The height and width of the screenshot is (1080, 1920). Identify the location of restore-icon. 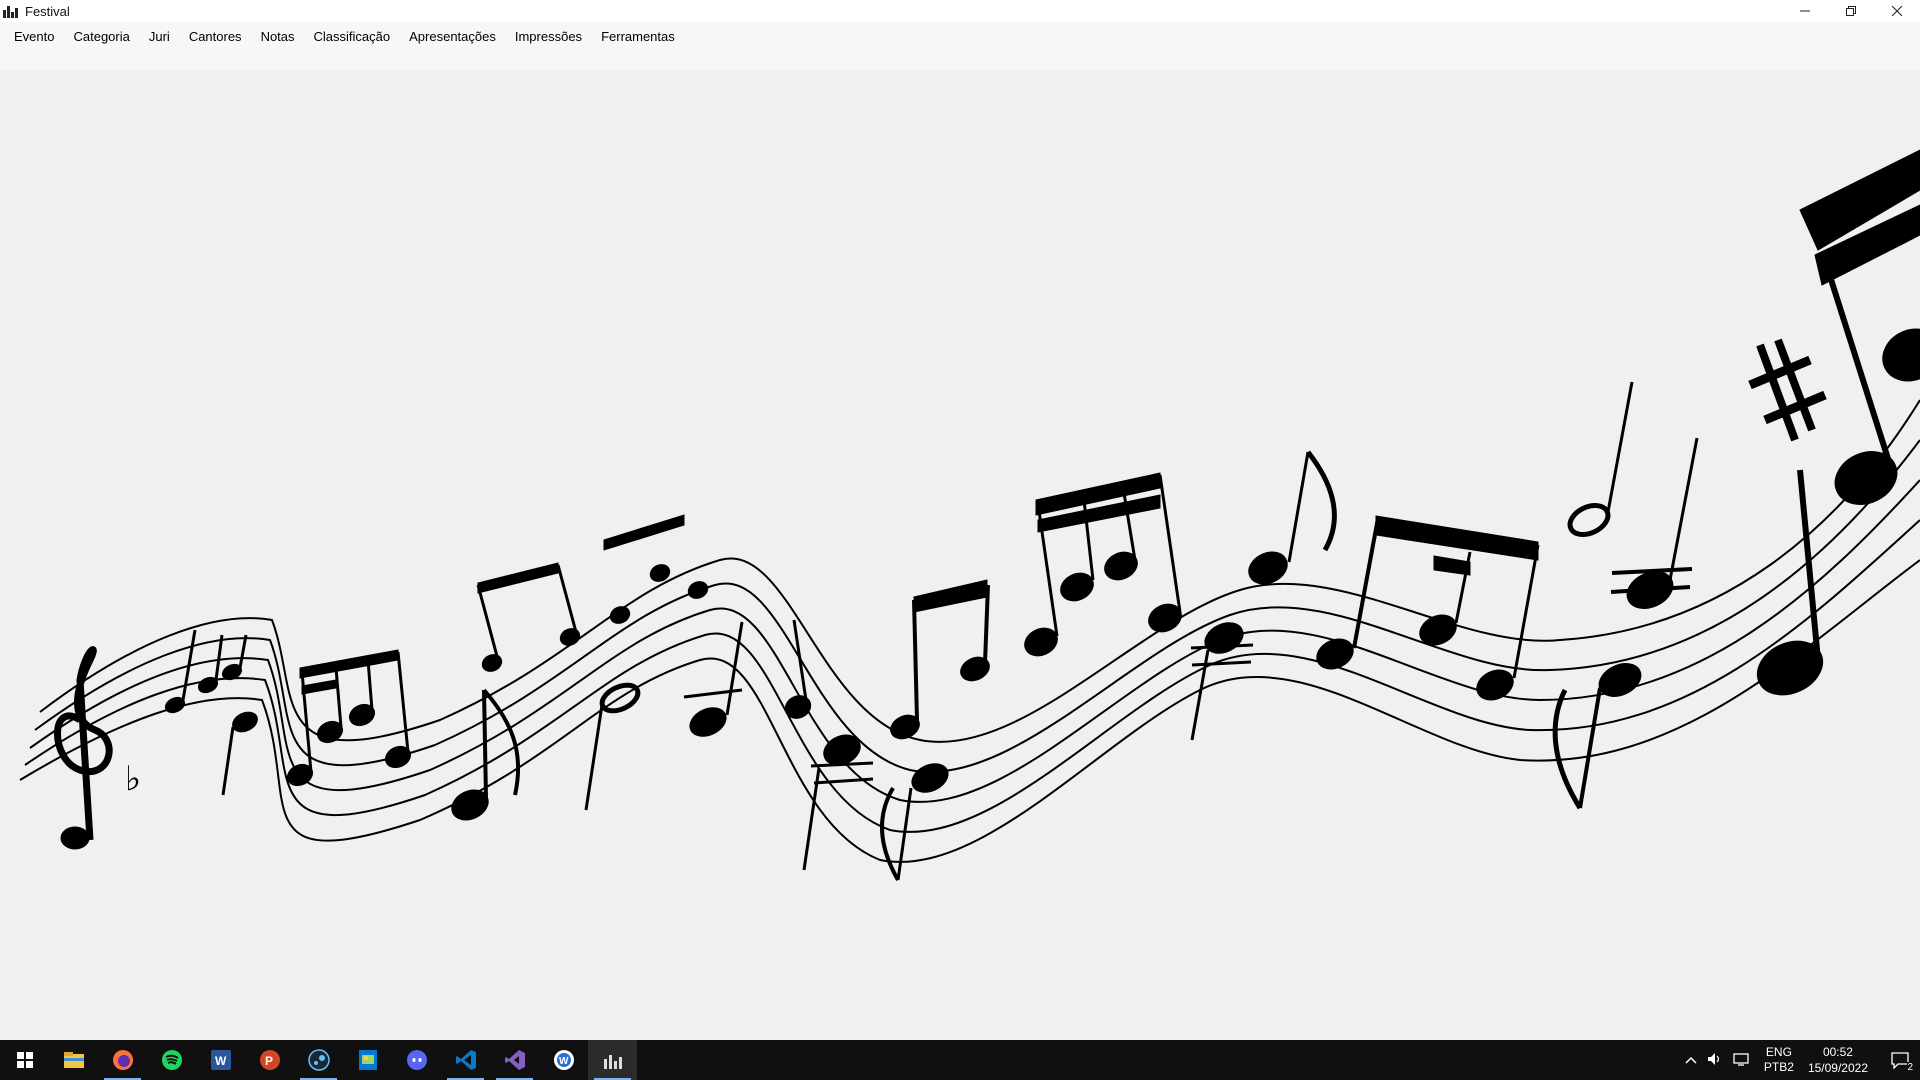
(1851, 11).